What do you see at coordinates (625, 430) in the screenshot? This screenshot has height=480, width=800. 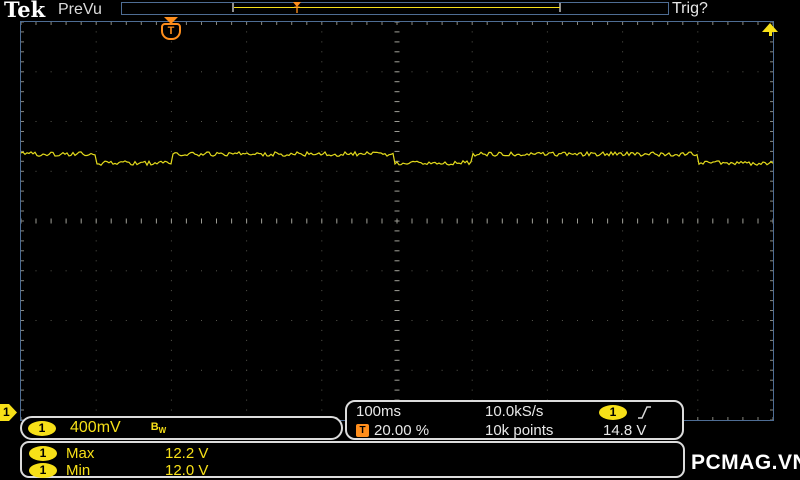 I see `trigger-level-label: 14.8 V` at bounding box center [625, 430].